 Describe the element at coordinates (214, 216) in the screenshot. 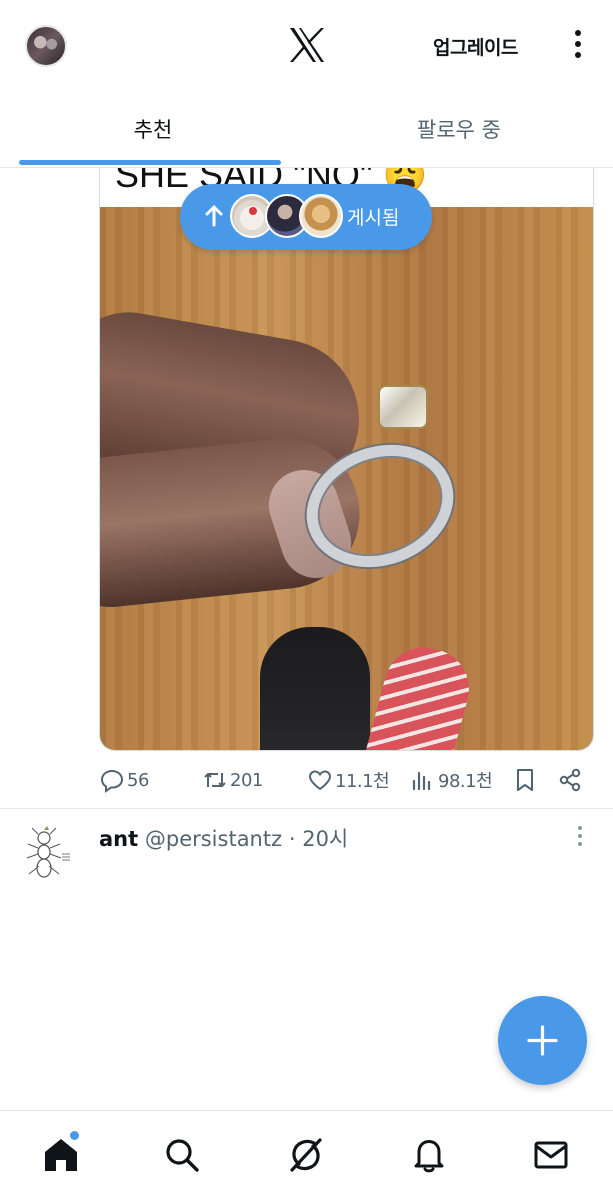

I see `arrow-up-icon` at that location.